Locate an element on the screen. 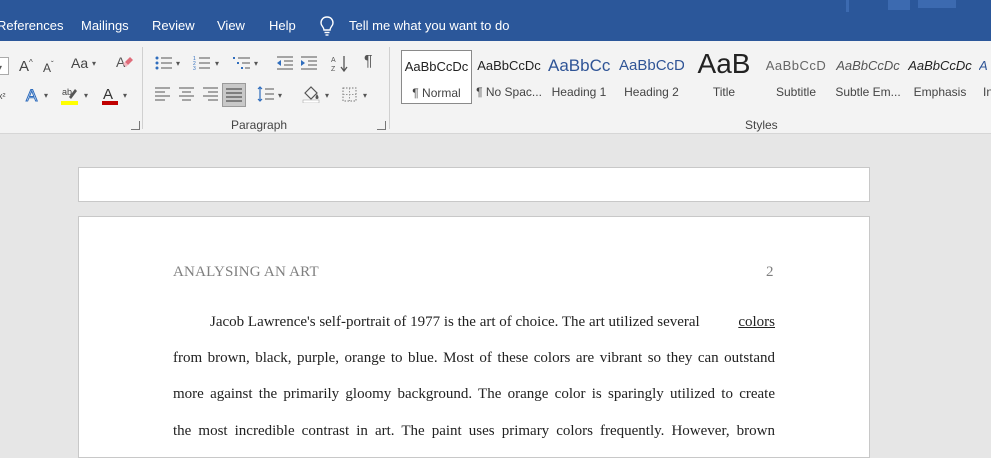 Image resolution: width=991 pixels, height=458 pixels. text-effects-icon: A is located at coordinates (33, 95).